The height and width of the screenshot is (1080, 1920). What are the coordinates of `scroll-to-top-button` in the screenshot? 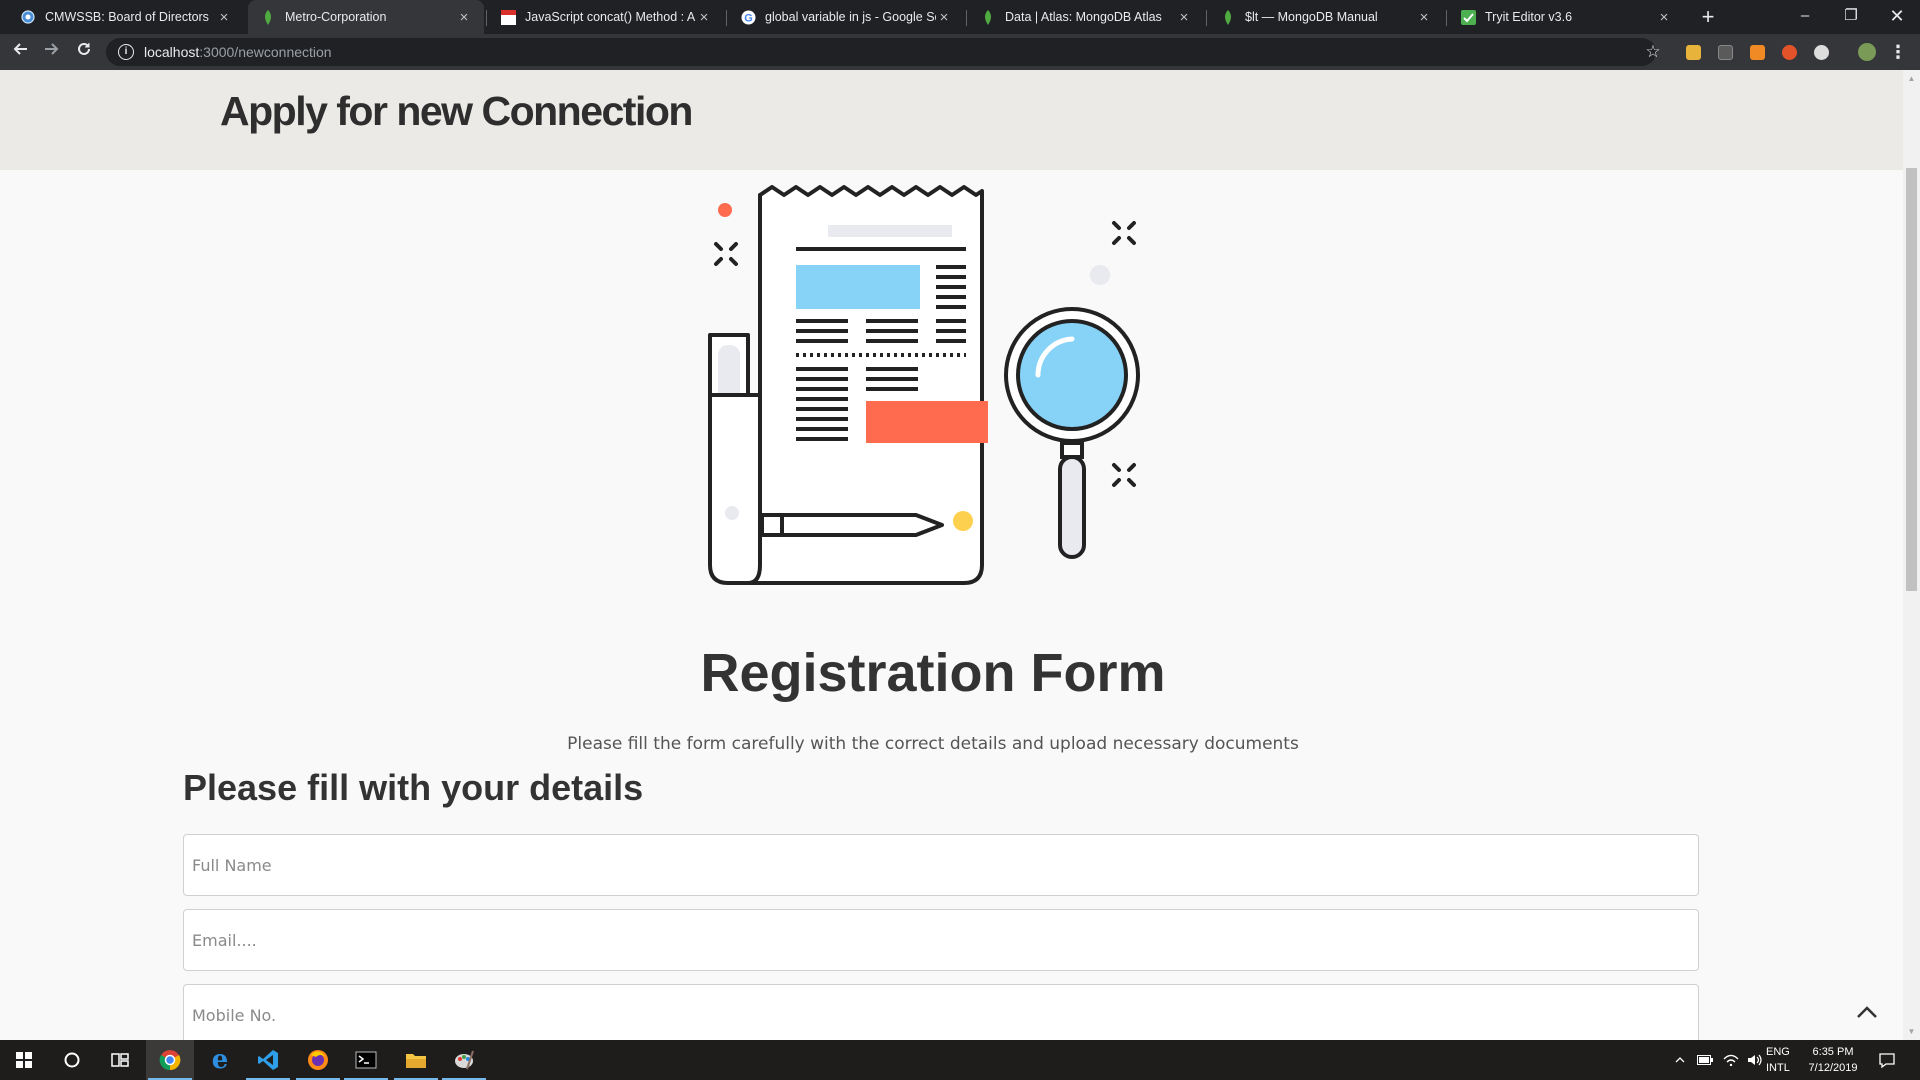 It's located at (1867, 1012).